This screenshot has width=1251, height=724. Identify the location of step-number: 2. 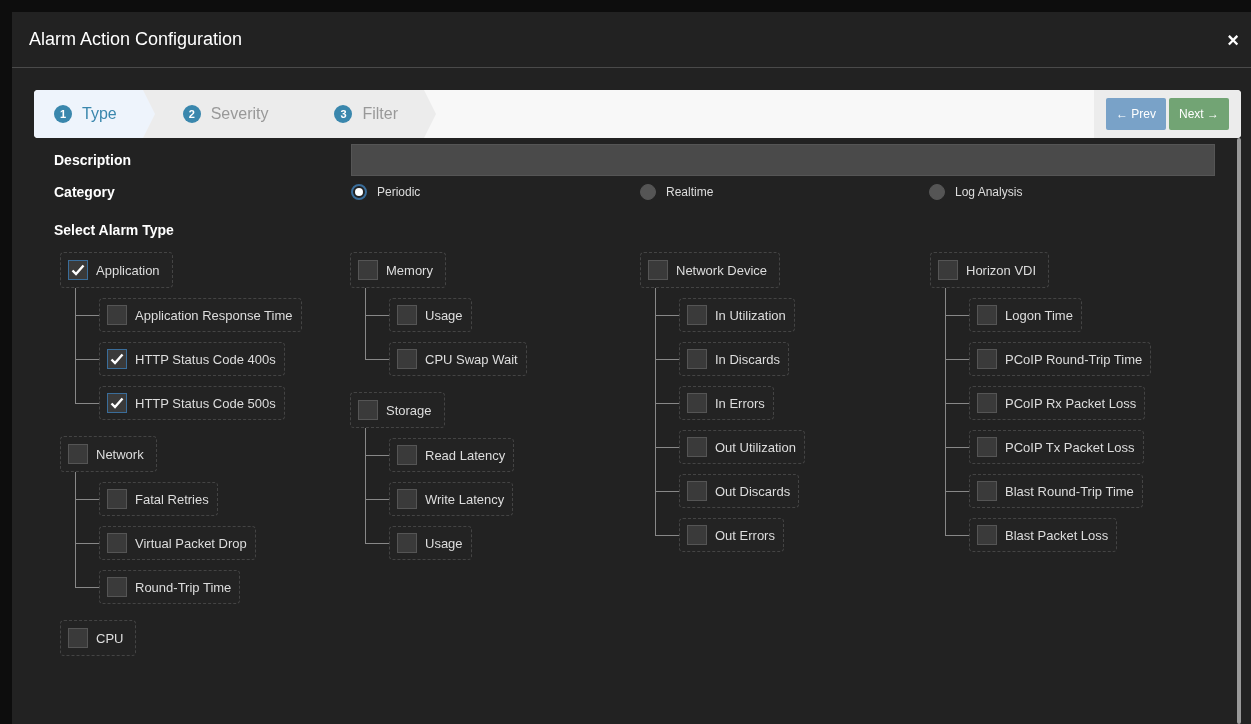
(191, 114).